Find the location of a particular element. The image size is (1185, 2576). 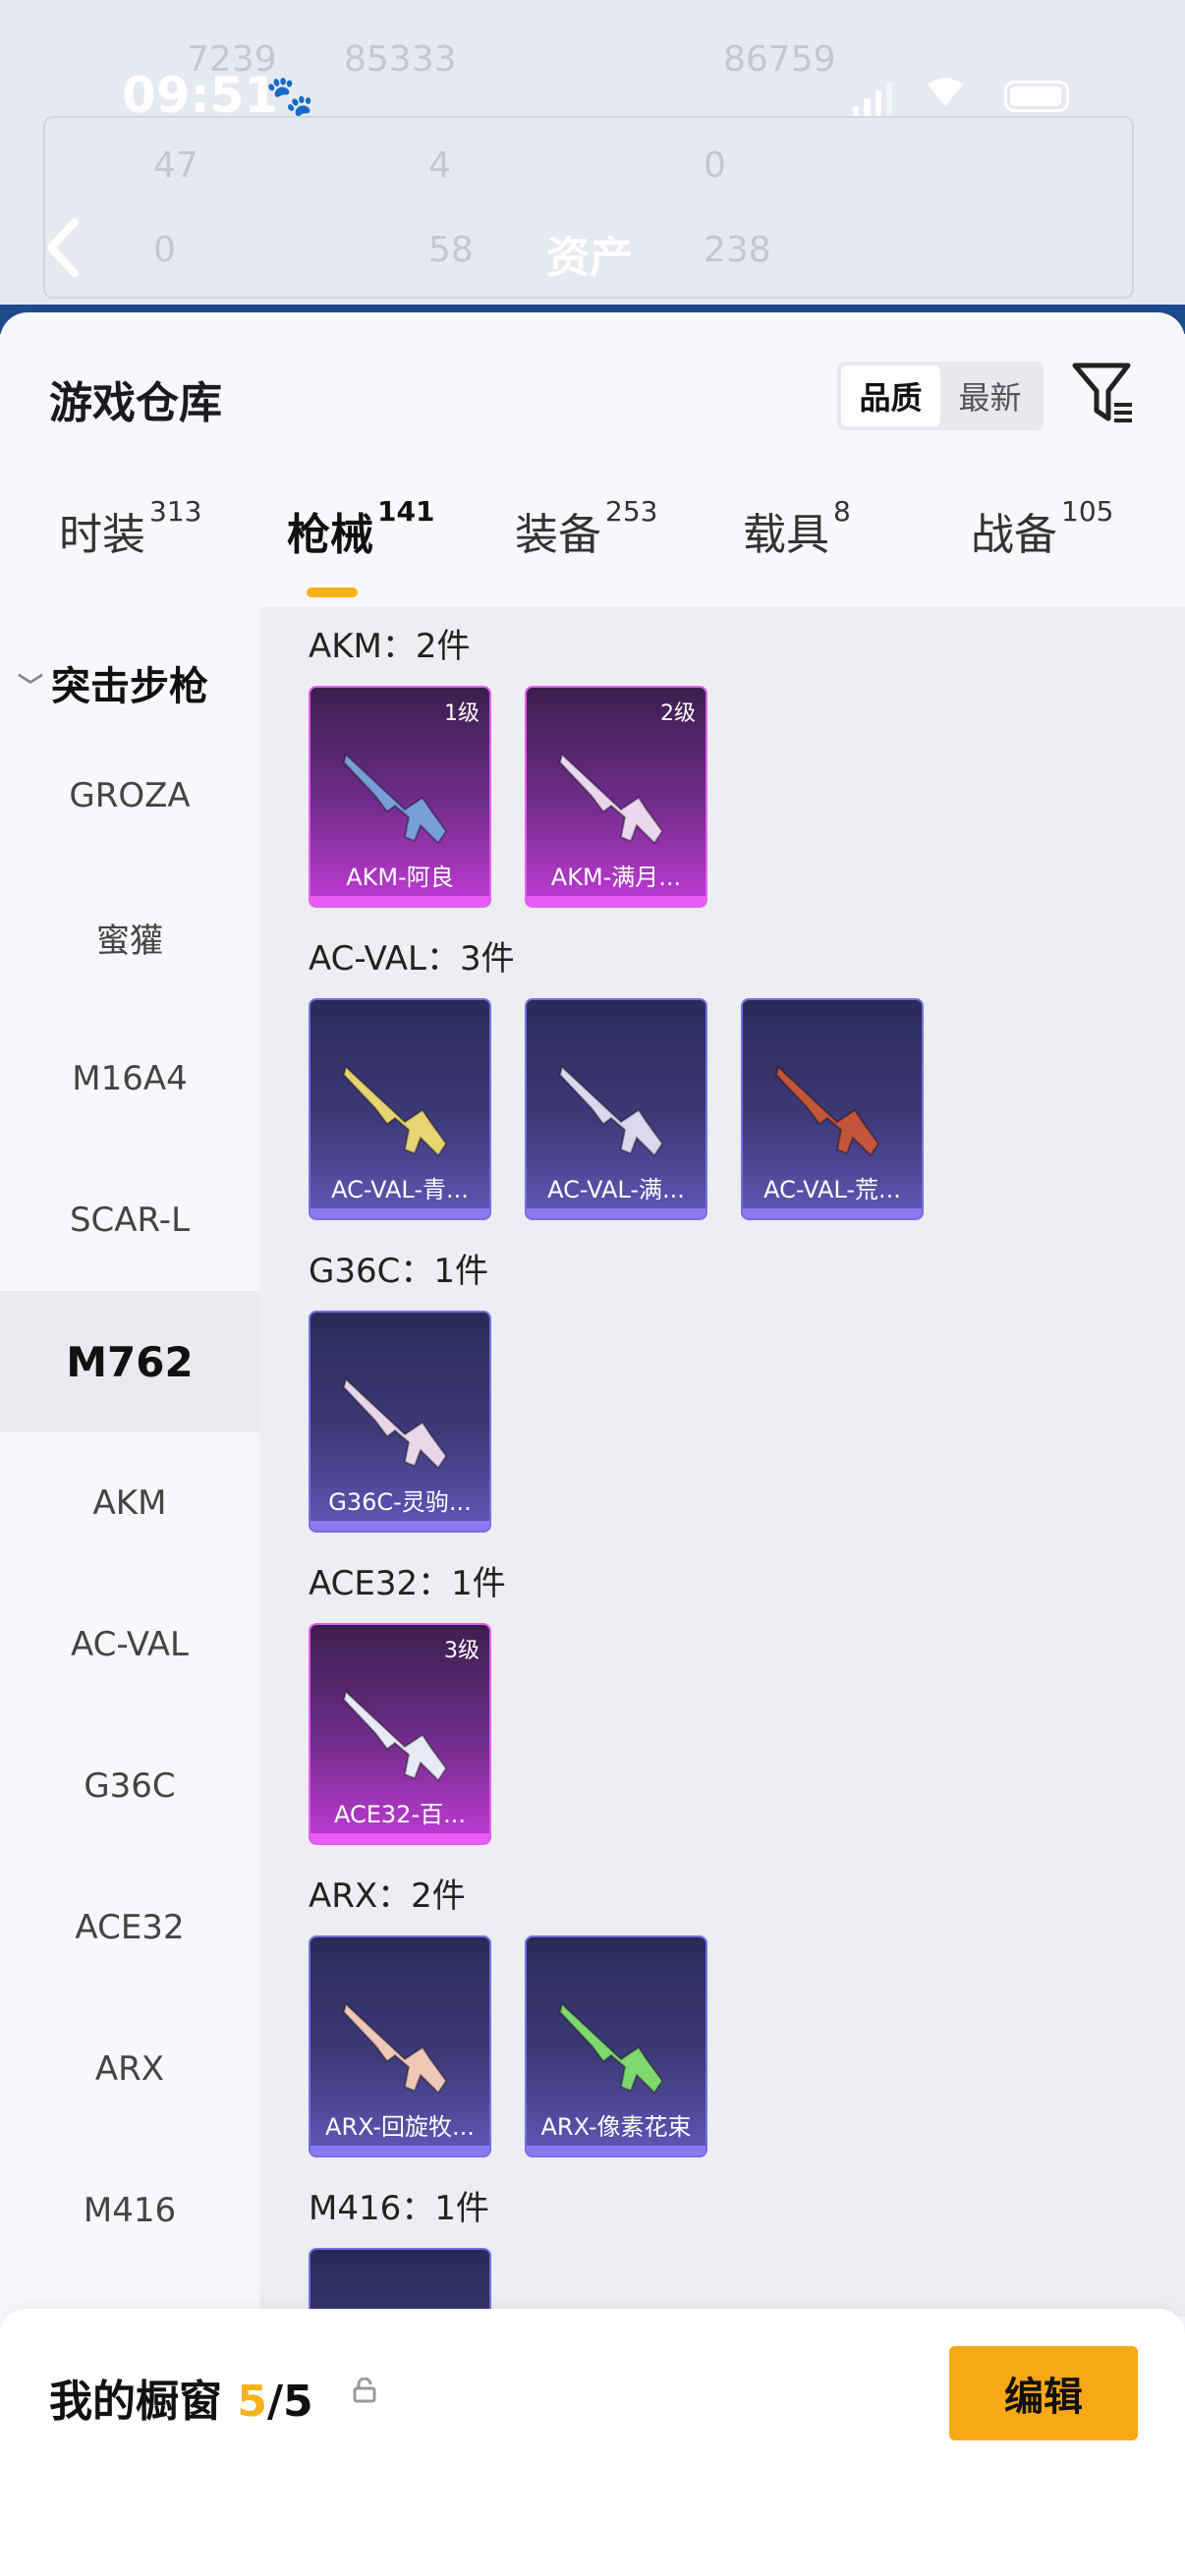

tab-vehicles: 载具 8 is located at coordinates (797, 528).